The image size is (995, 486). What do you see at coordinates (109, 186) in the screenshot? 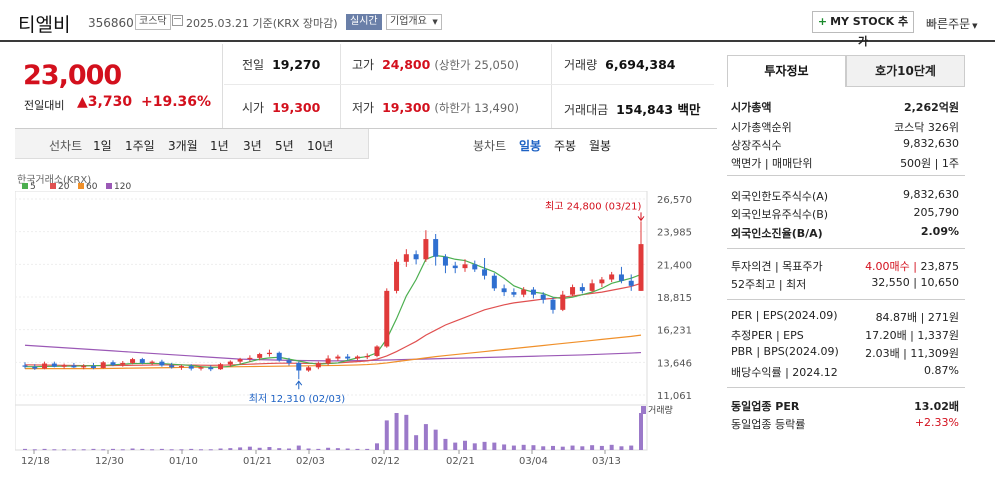
I see `legend-swatch` at bounding box center [109, 186].